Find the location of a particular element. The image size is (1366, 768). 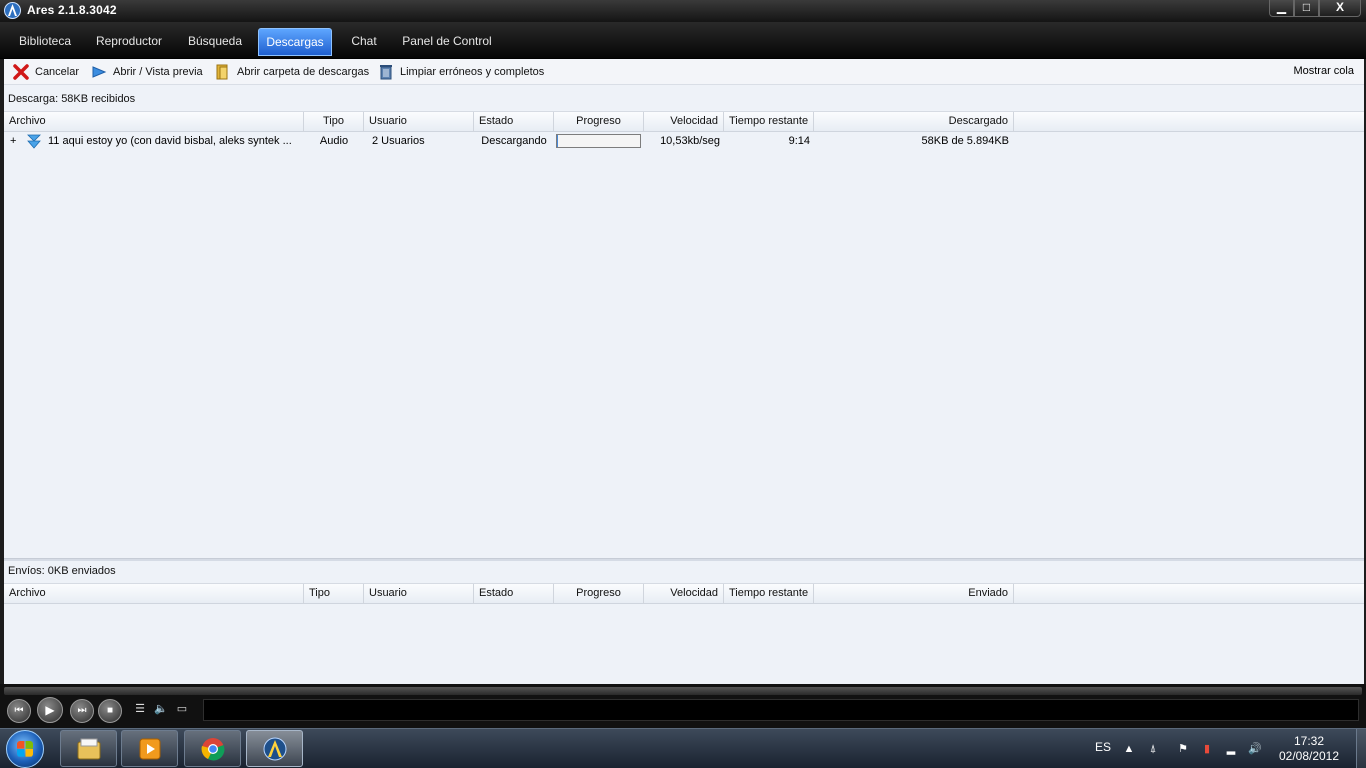

start-button is located at coordinates (25, 749).